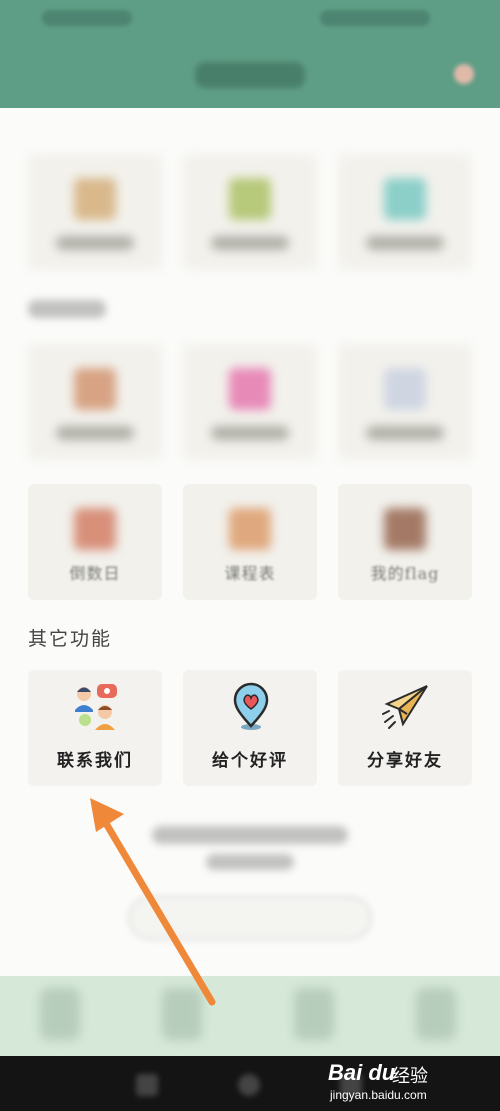 The height and width of the screenshot is (1111, 500). What do you see at coordinates (250, 389) in the screenshot?
I see `book-icon` at bounding box center [250, 389].